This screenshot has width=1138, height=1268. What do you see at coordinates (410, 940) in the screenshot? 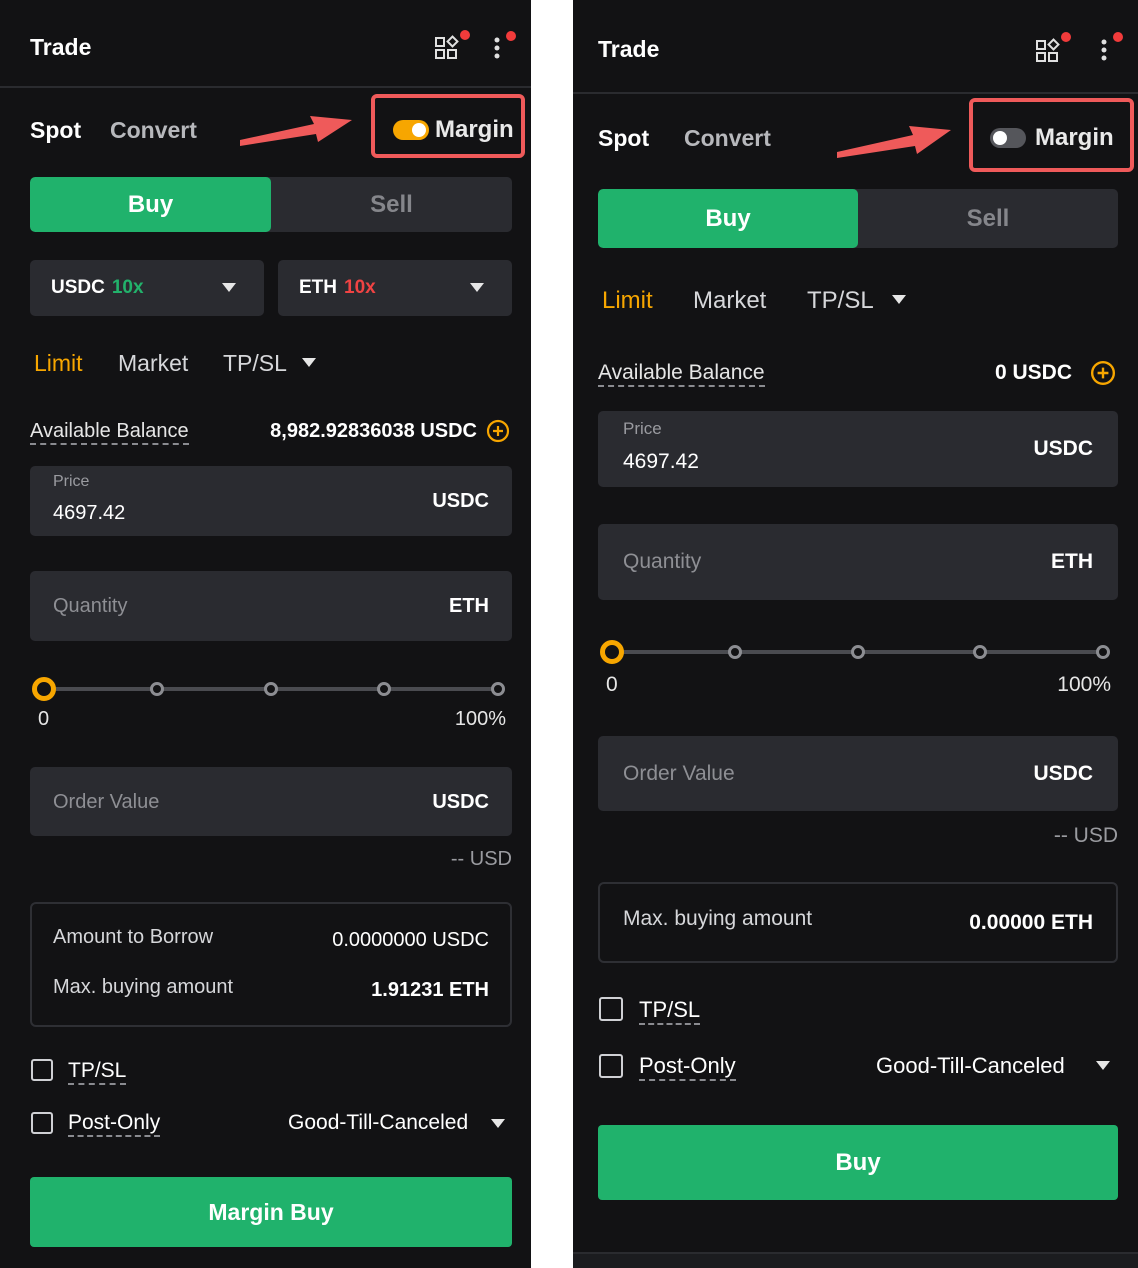
I see `amount-to-borrow-value: 0.0000000 USDC` at bounding box center [410, 940].